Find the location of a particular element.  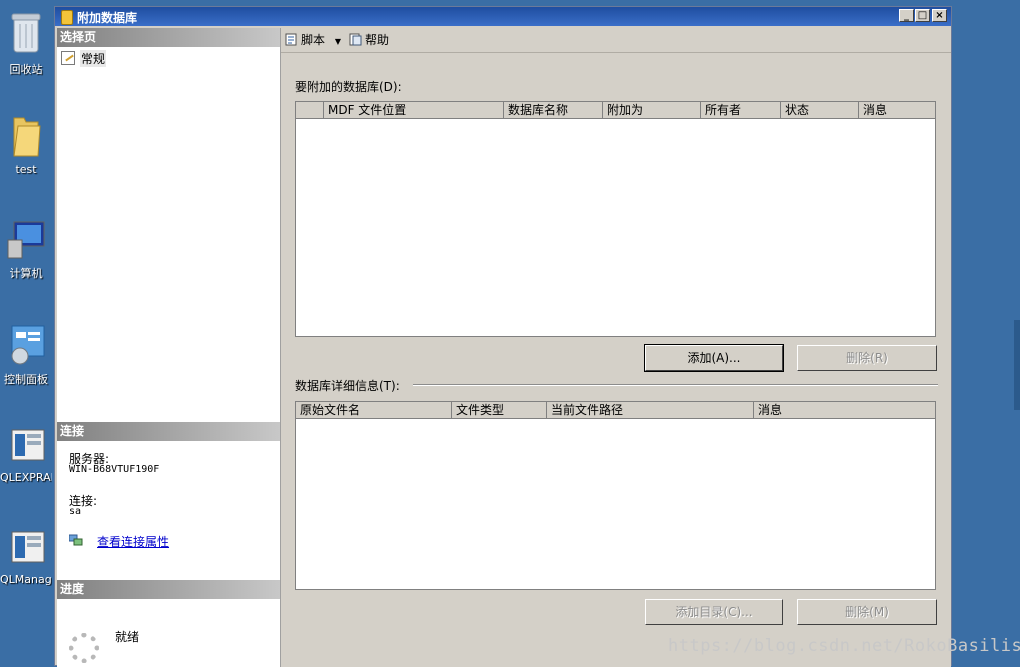

progress-header: 进度 is located at coordinates (168, 589).